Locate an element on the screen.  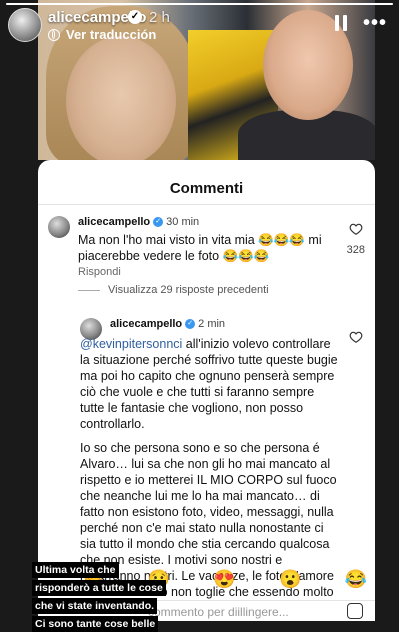
reply-time: 2 min is located at coordinates (212, 324).